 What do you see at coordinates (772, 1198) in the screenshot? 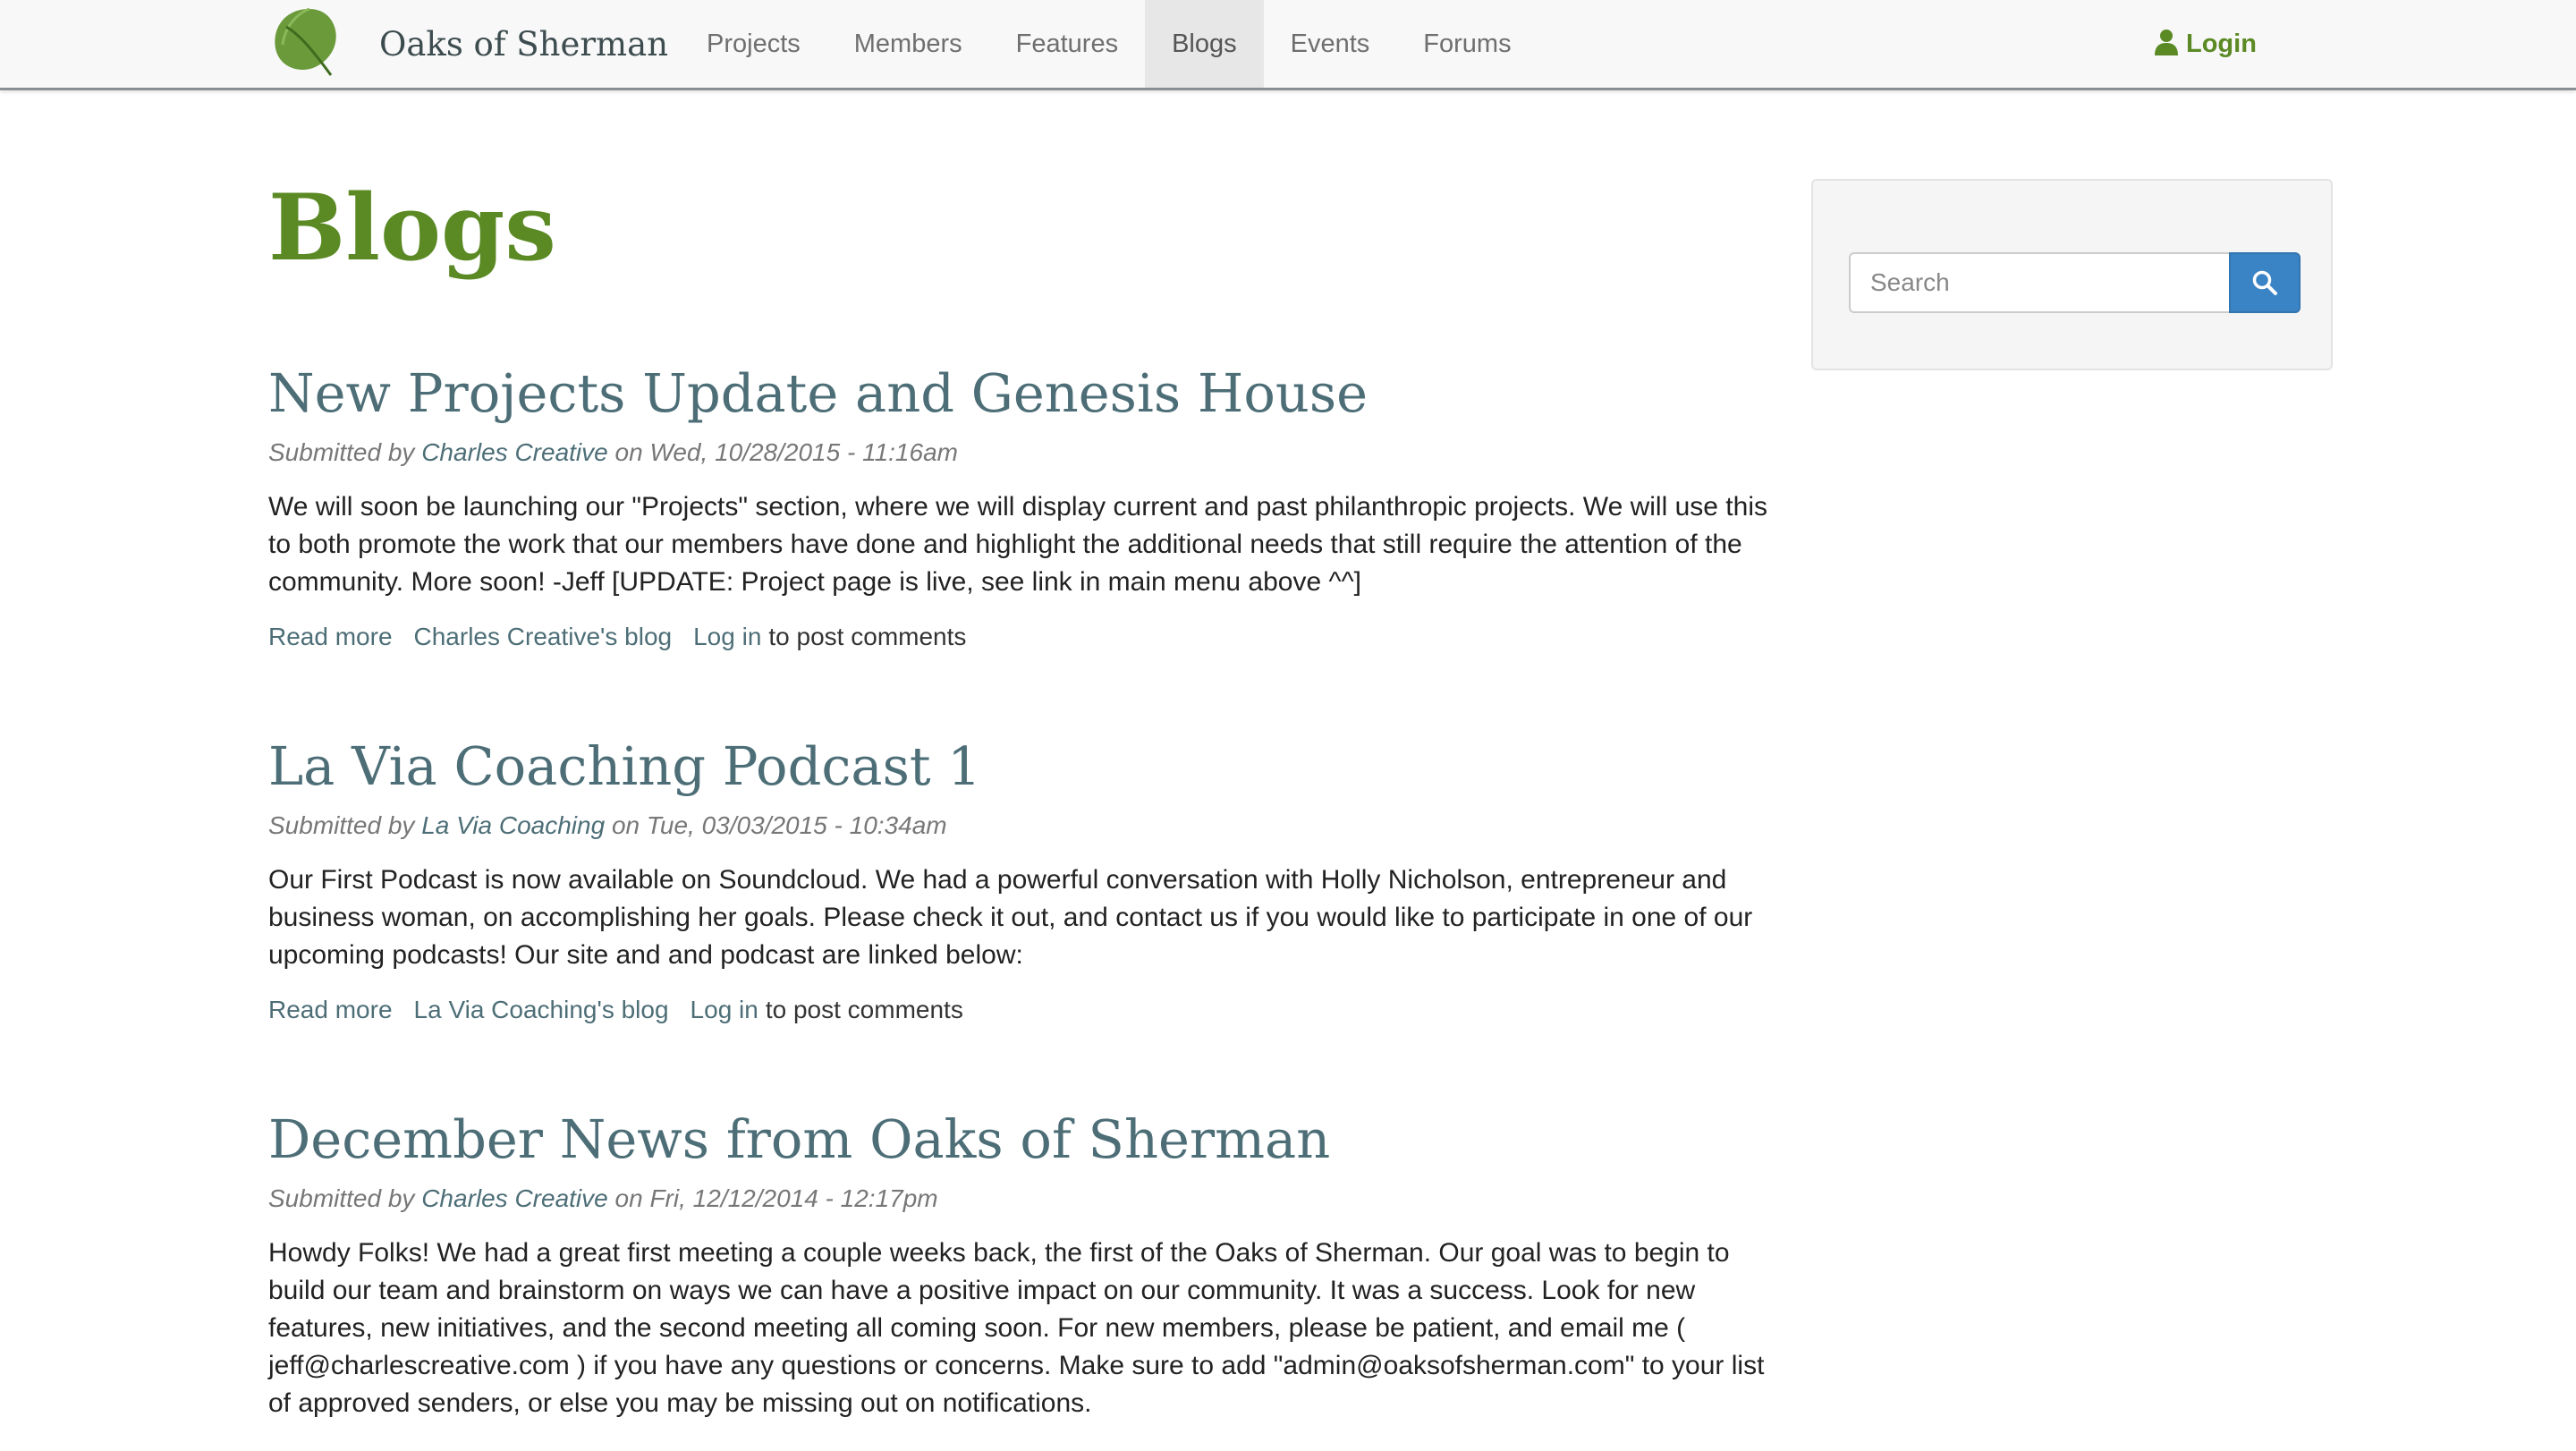
I see `post-date: on Fri, 12/12/2014 - 12:17pm` at bounding box center [772, 1198].